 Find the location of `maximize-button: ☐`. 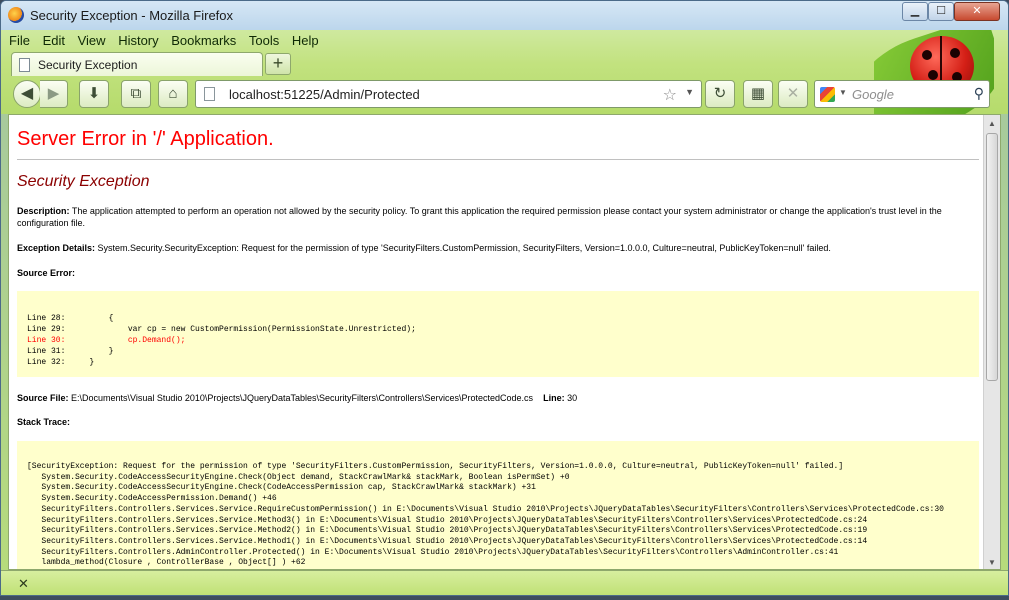

maximize-button: ☐ is located at coordinates (941, 11).